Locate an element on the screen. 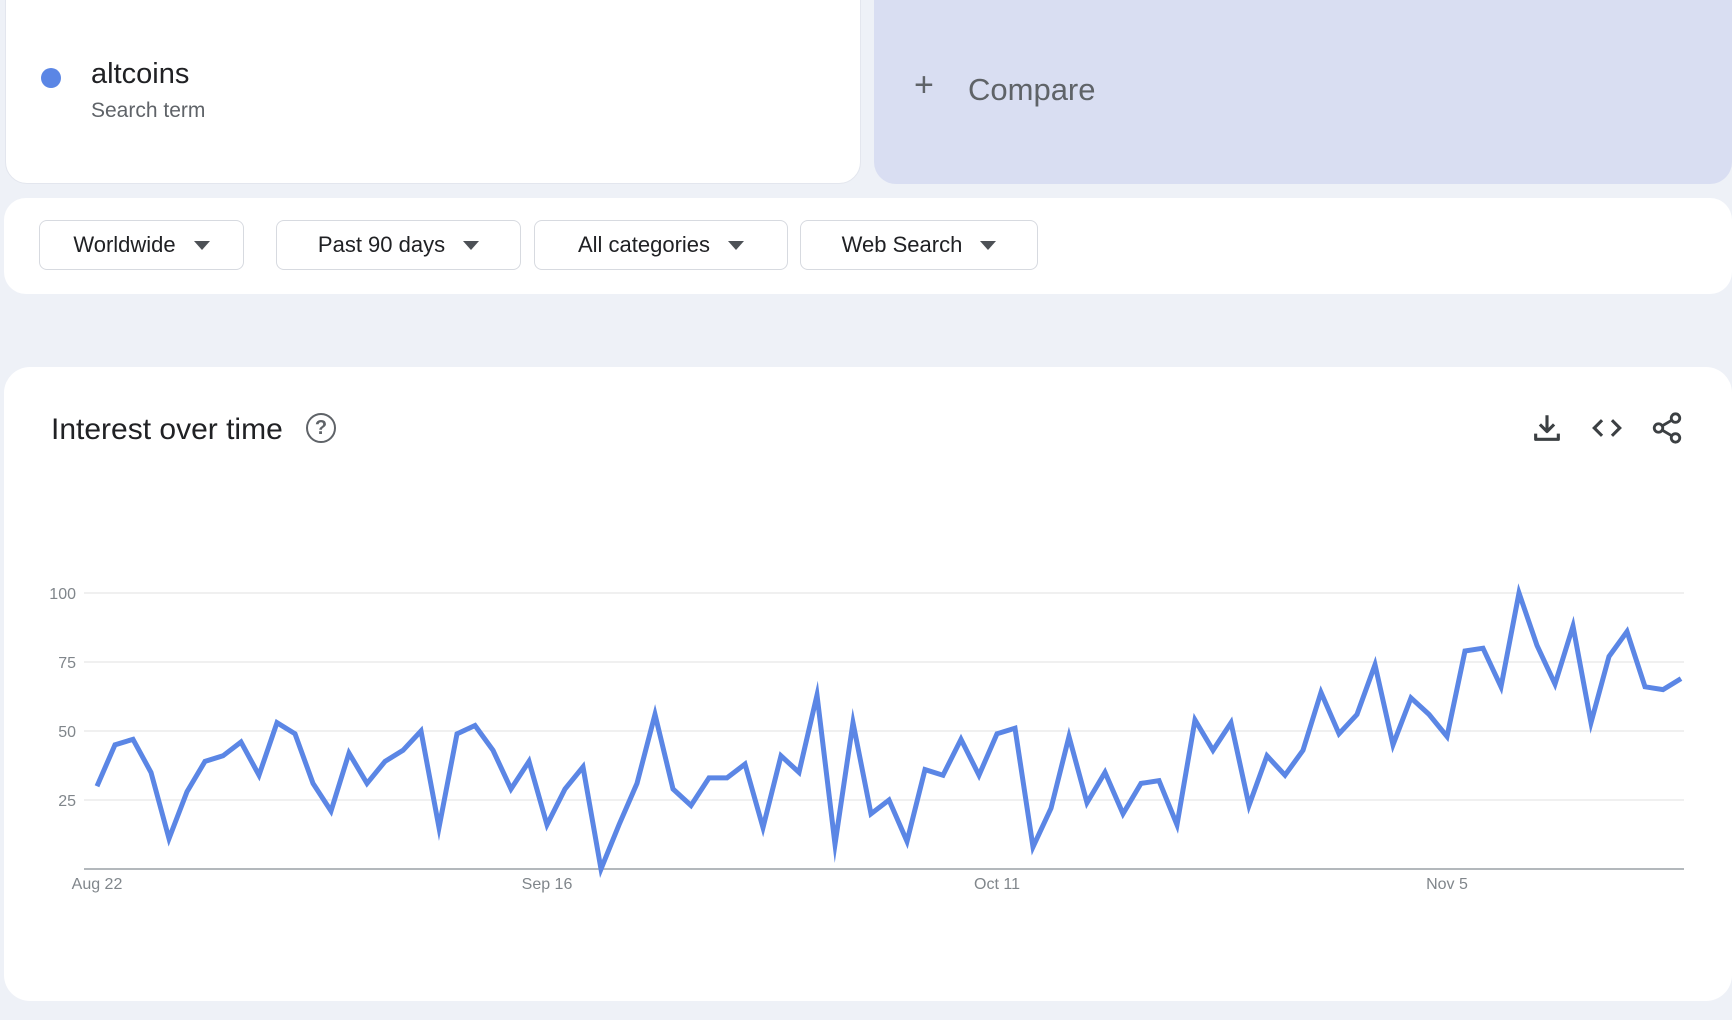  time-range-dropdown-label: Past 90 days is located at coordinates (381, 244).